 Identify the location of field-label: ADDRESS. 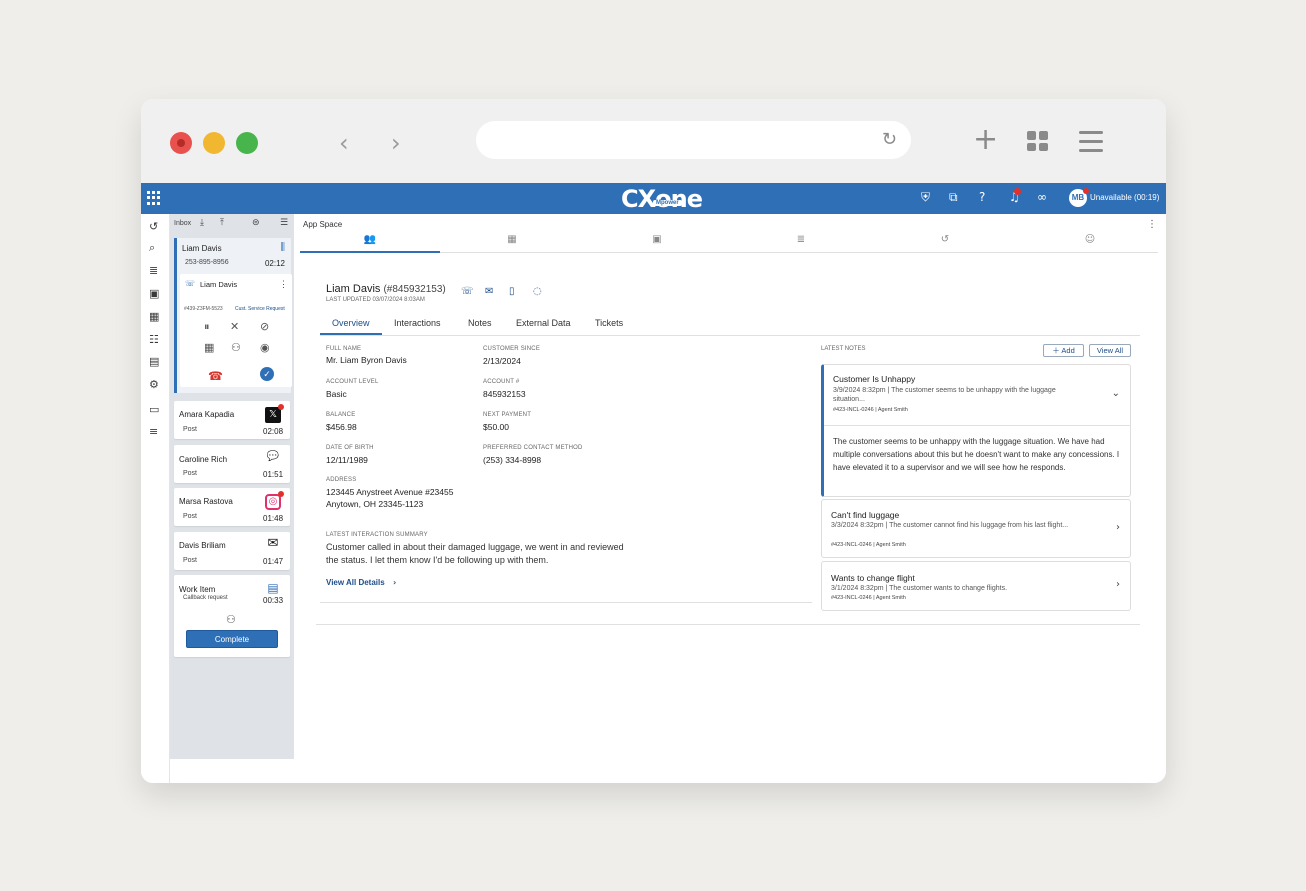
(341, 480).